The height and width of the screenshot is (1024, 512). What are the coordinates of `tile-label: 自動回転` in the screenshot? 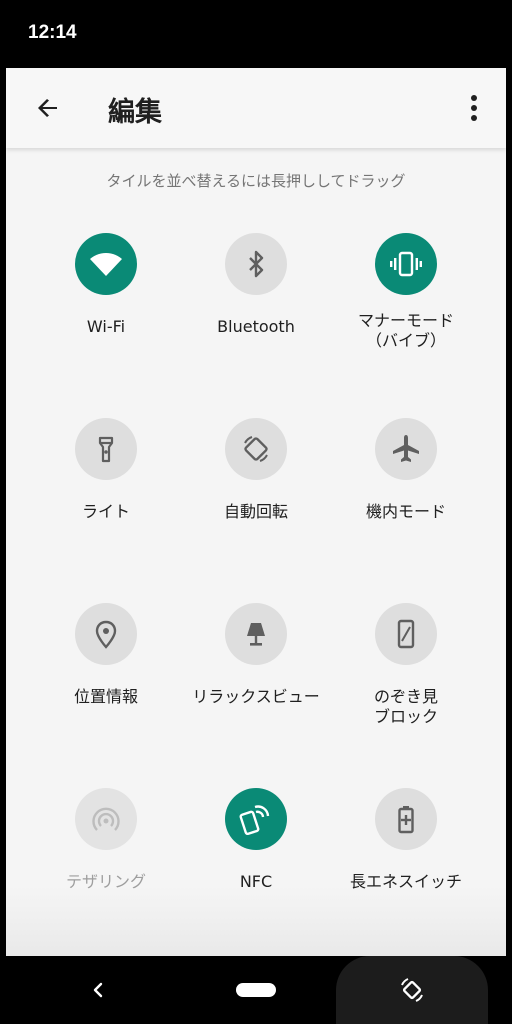 It's located at (255, 511).